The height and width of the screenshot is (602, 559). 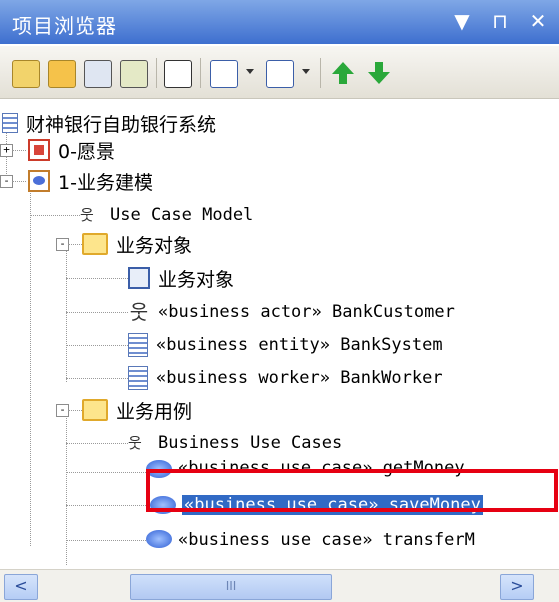 What do you see at coordinates (26, 74) in the screenshot?
I see `new-package-icon` at bounding box center [26, 74].